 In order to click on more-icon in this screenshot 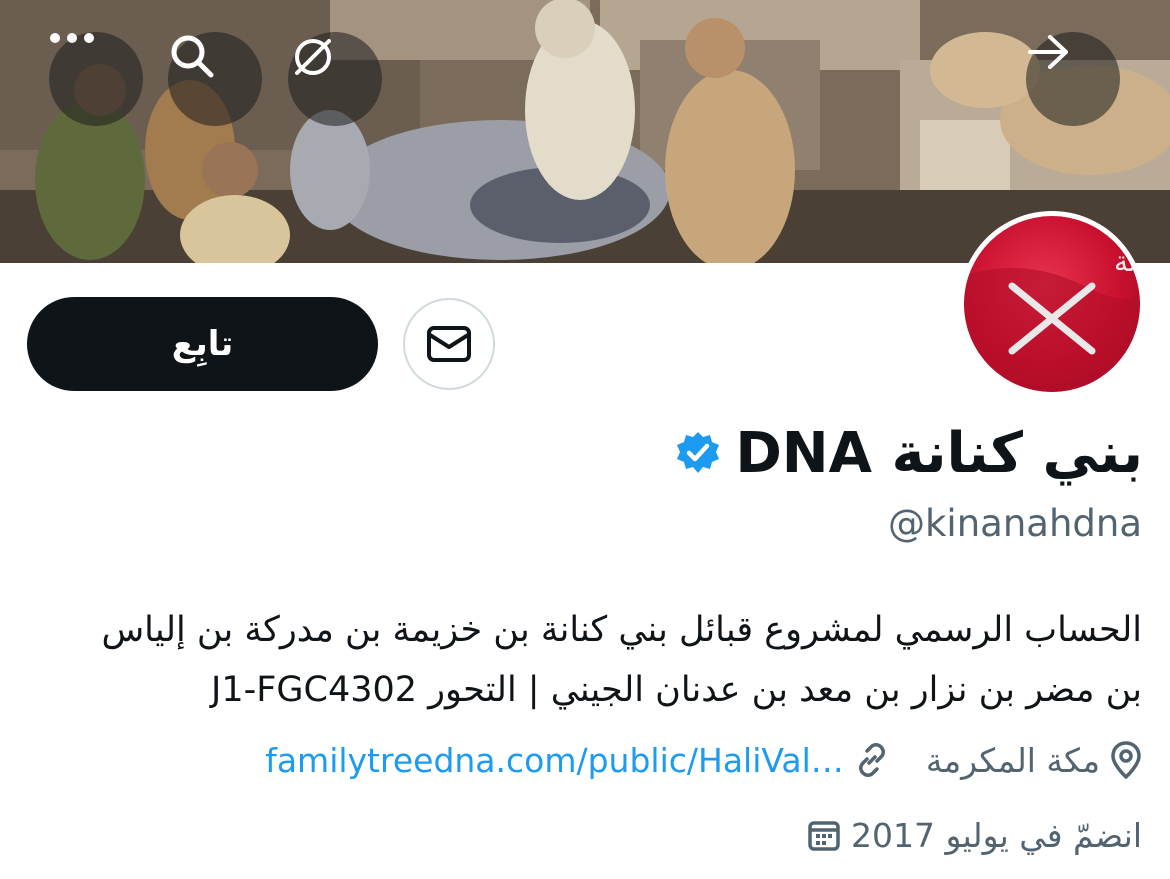, I will do `click(72, 38)`.